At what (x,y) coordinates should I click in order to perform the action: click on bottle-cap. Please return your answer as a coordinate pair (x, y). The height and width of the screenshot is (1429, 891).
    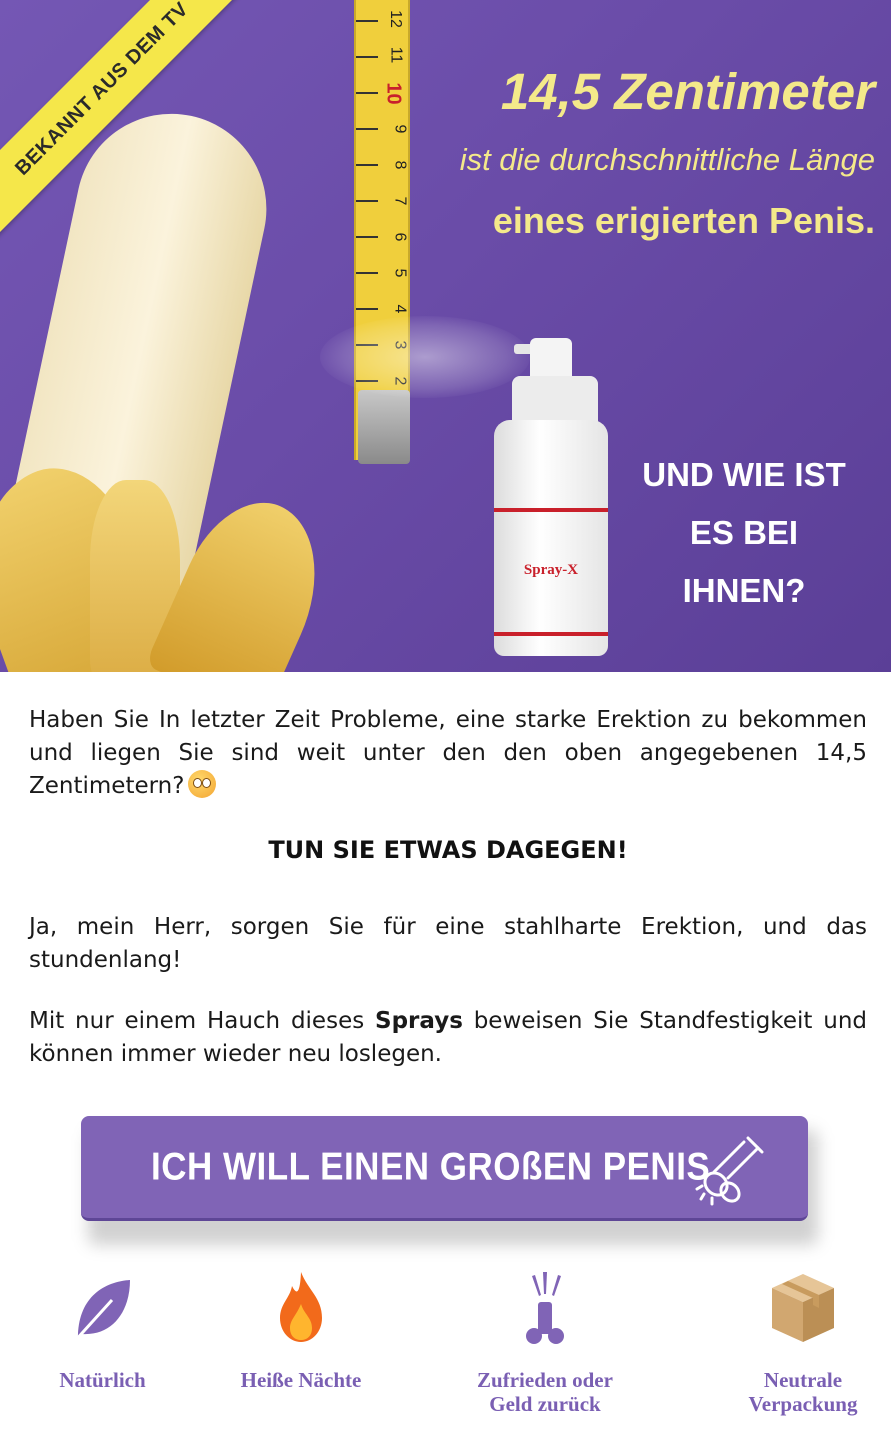
    Looking at the image, I should click on (551, 358).